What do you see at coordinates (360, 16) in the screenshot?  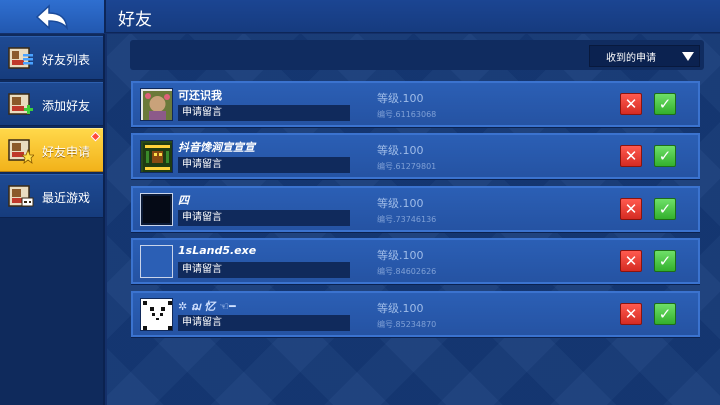 I see `header-bar: 好友` at bounding box center [360, 16].